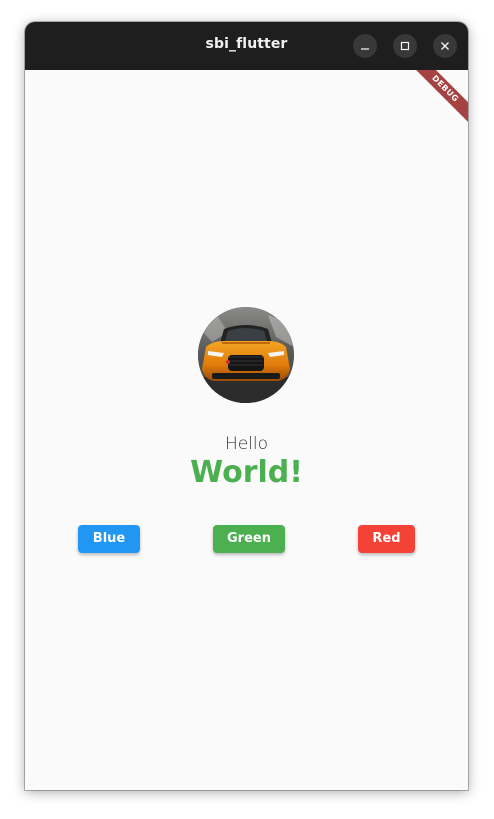  I want to click on close-icon, so click(445, 46).